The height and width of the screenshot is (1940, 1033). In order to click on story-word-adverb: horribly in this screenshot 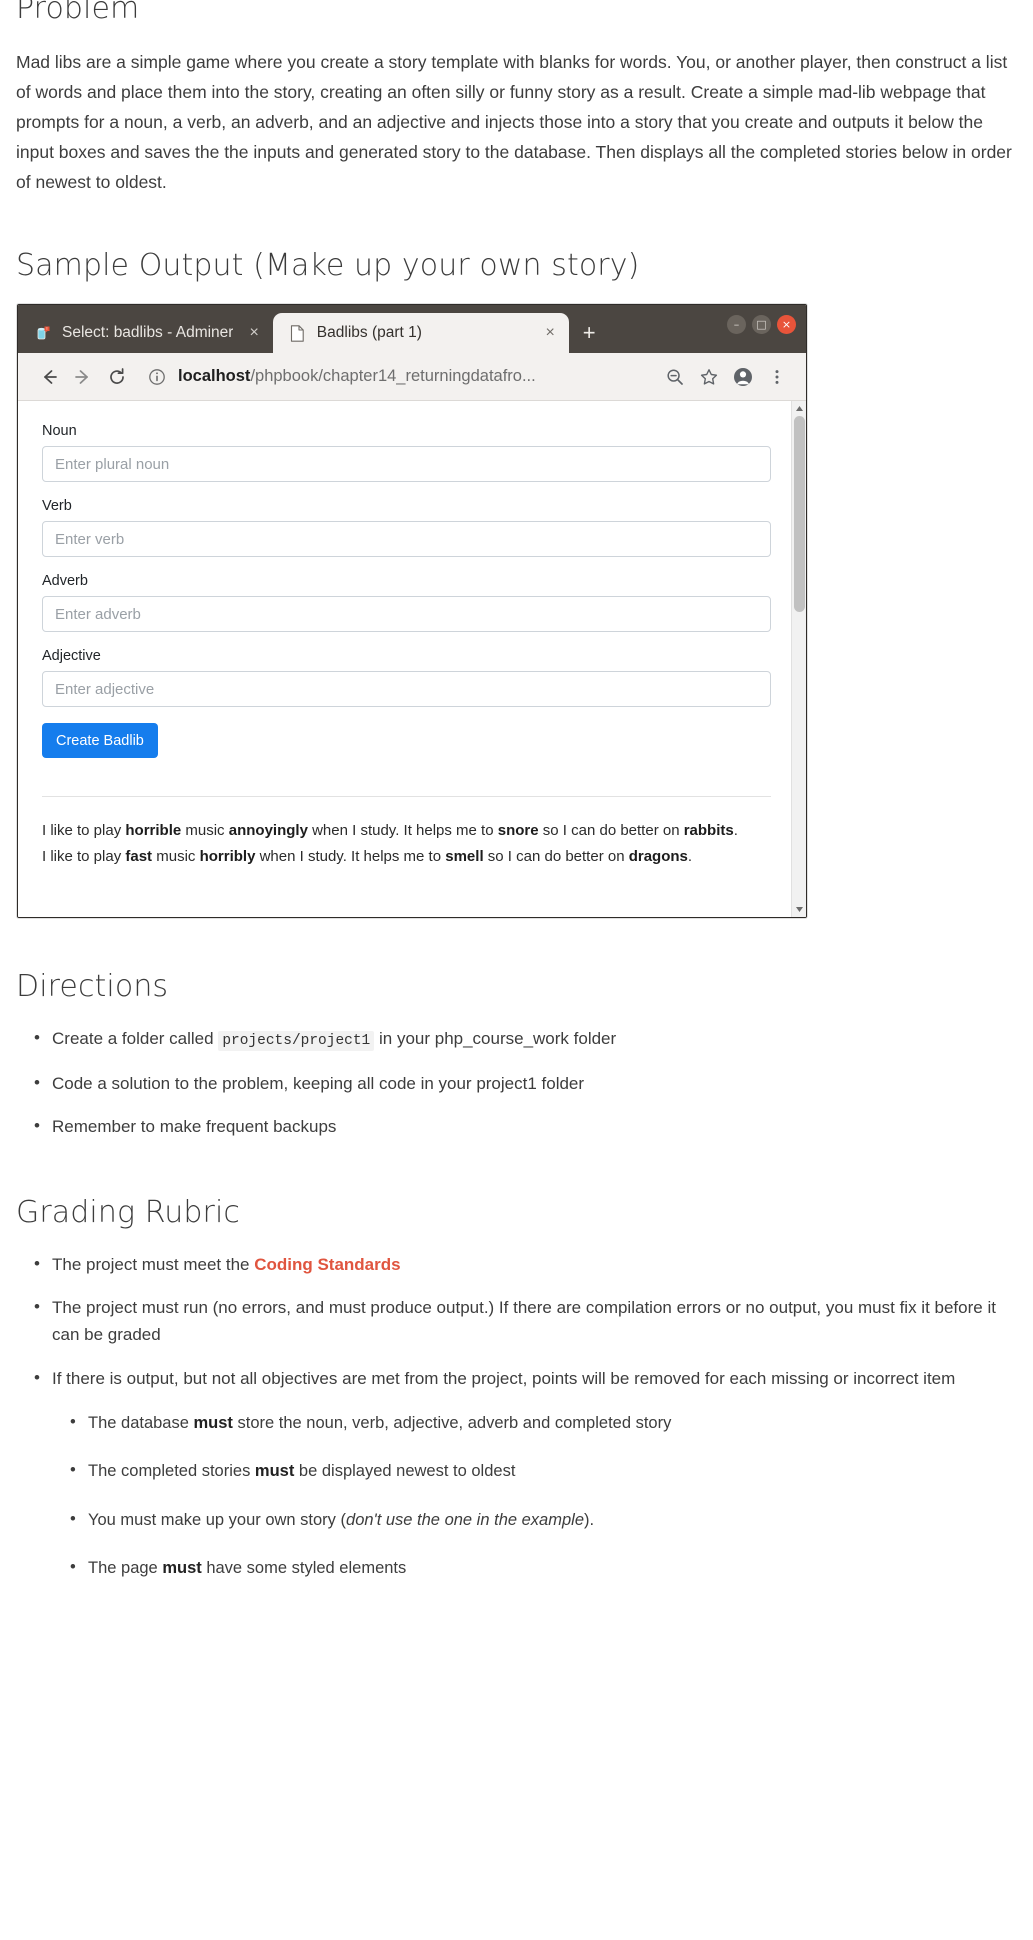, I will do `click(227, 856)`.